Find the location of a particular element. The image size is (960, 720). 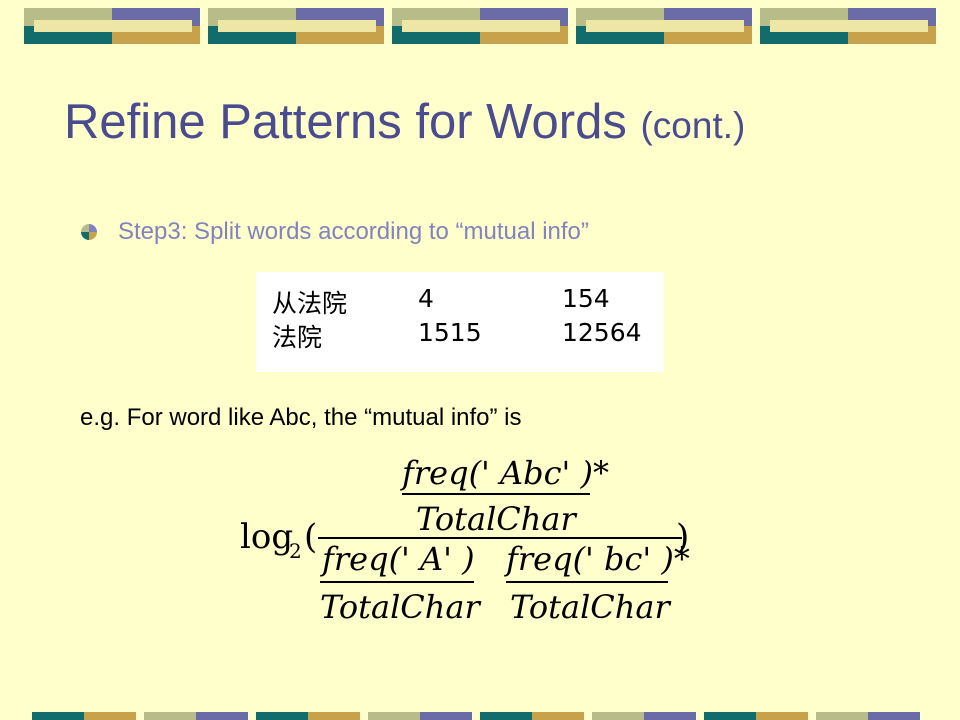

slide-title: Refine Patterns for Words (cont.) is located at coordinates (404, 122).